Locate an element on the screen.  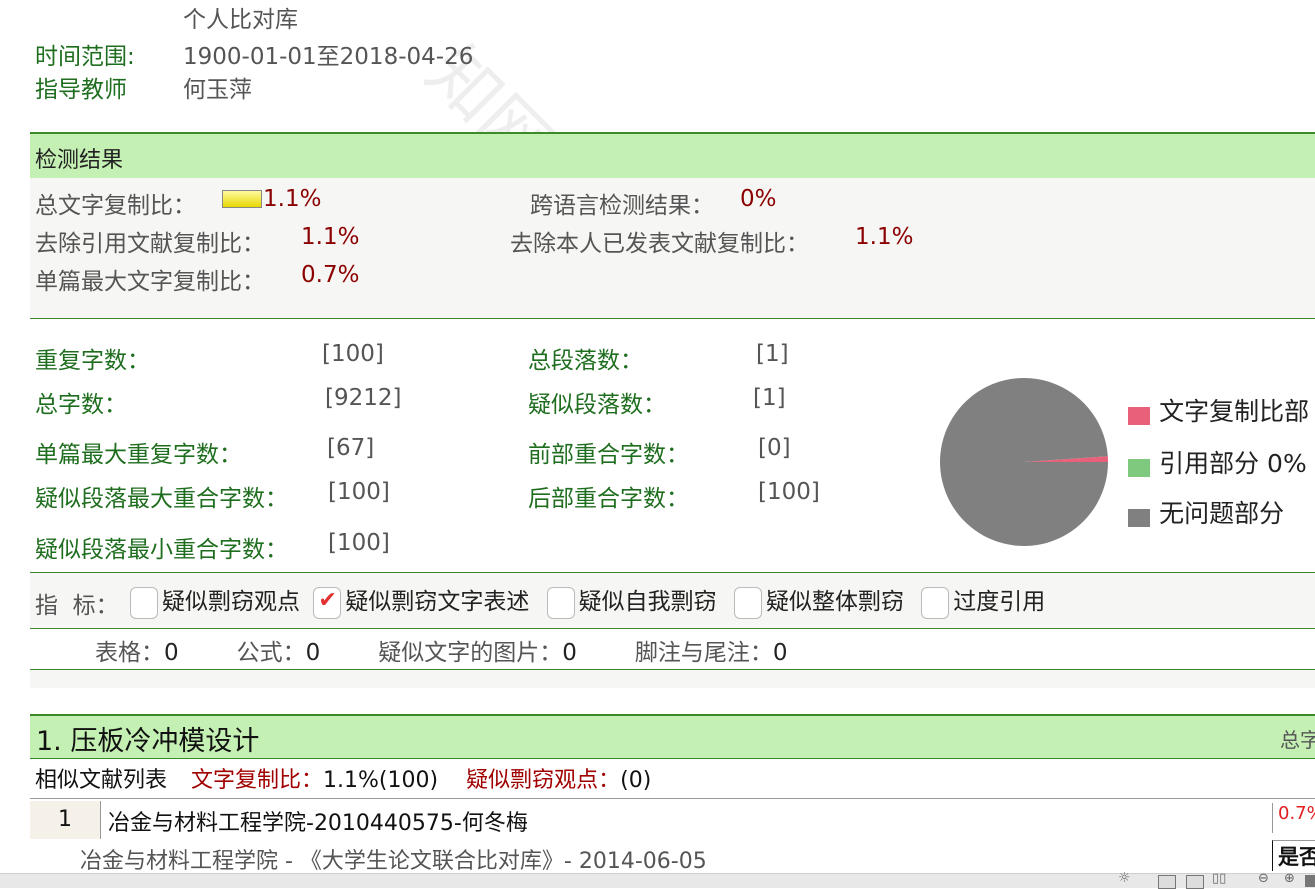
result-header: 检测结果 is located at coordinates (672, 155).